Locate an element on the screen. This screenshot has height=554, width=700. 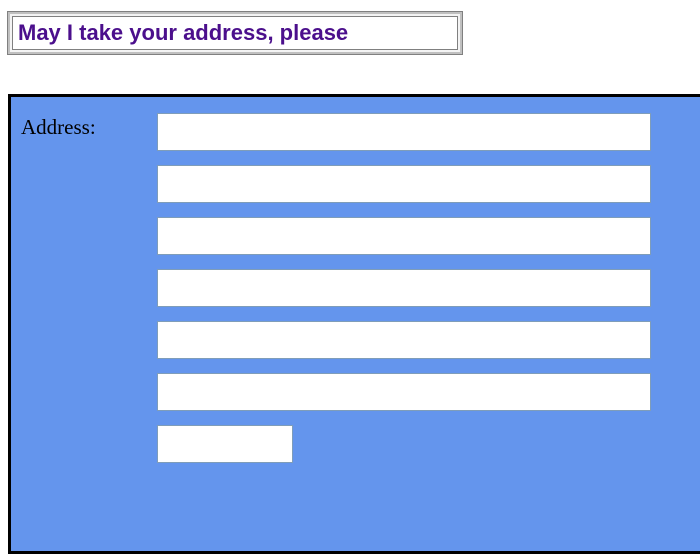
address-line-4-input is located at coordinates (404, 288).